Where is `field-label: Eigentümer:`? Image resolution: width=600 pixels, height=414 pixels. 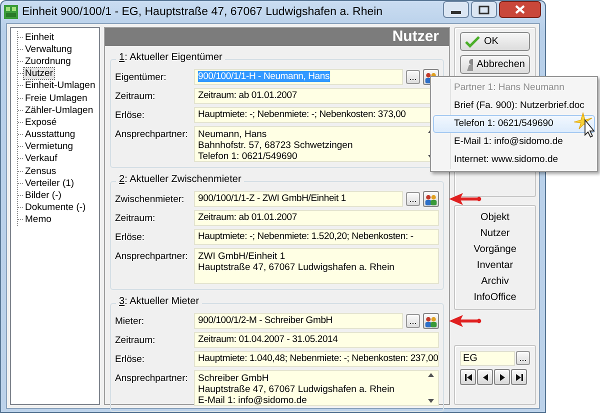 field-label: Eigentümer: is located at coordinates (141, 77).